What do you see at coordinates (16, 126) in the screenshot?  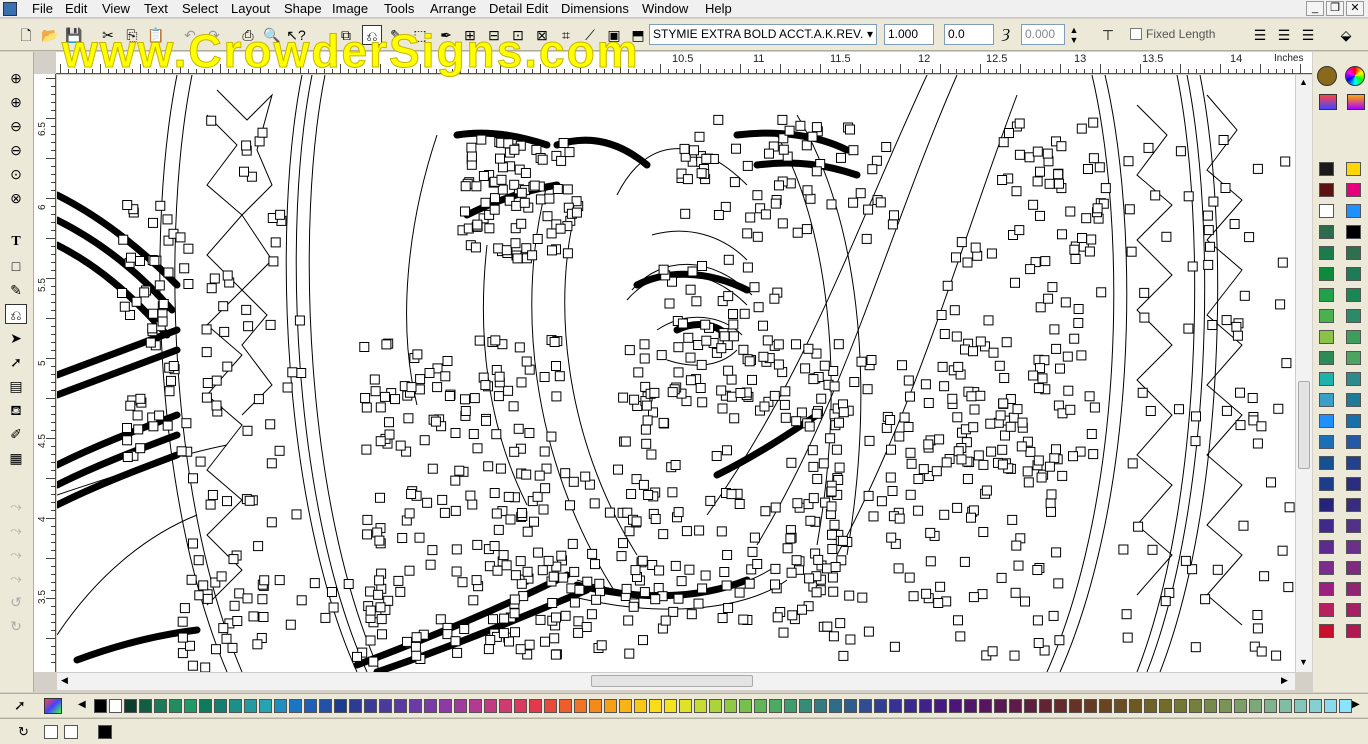 I see `zoom-out-icon: ⊖` at bounding box center [16, 126].